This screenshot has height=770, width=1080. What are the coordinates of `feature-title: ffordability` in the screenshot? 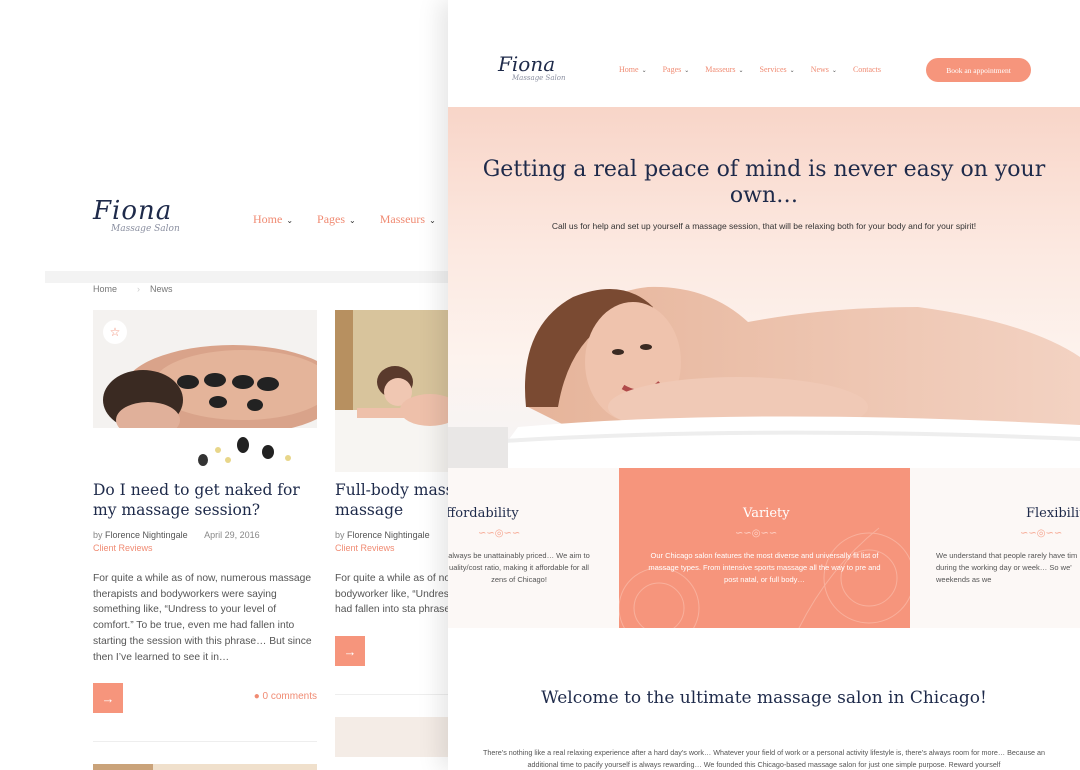 It's located at (483, 513).